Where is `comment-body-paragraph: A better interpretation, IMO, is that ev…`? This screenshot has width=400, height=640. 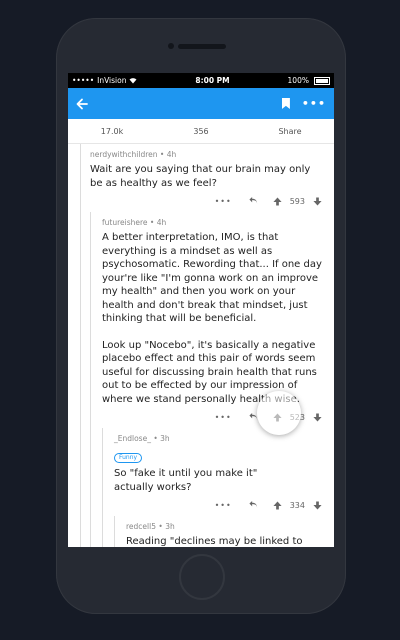
comment-body-paragraph: A better interpretation, IMO, is that ev… is located at coordinates (212, 278).